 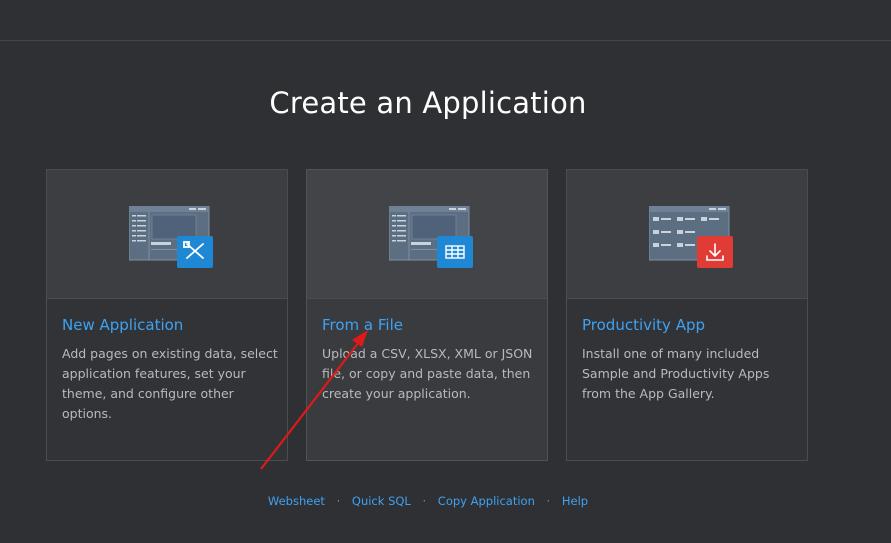 What do you see at coordinates (575, 501) in the screenshot?
I see `help-link: Help` at bounding box center [575, 501].